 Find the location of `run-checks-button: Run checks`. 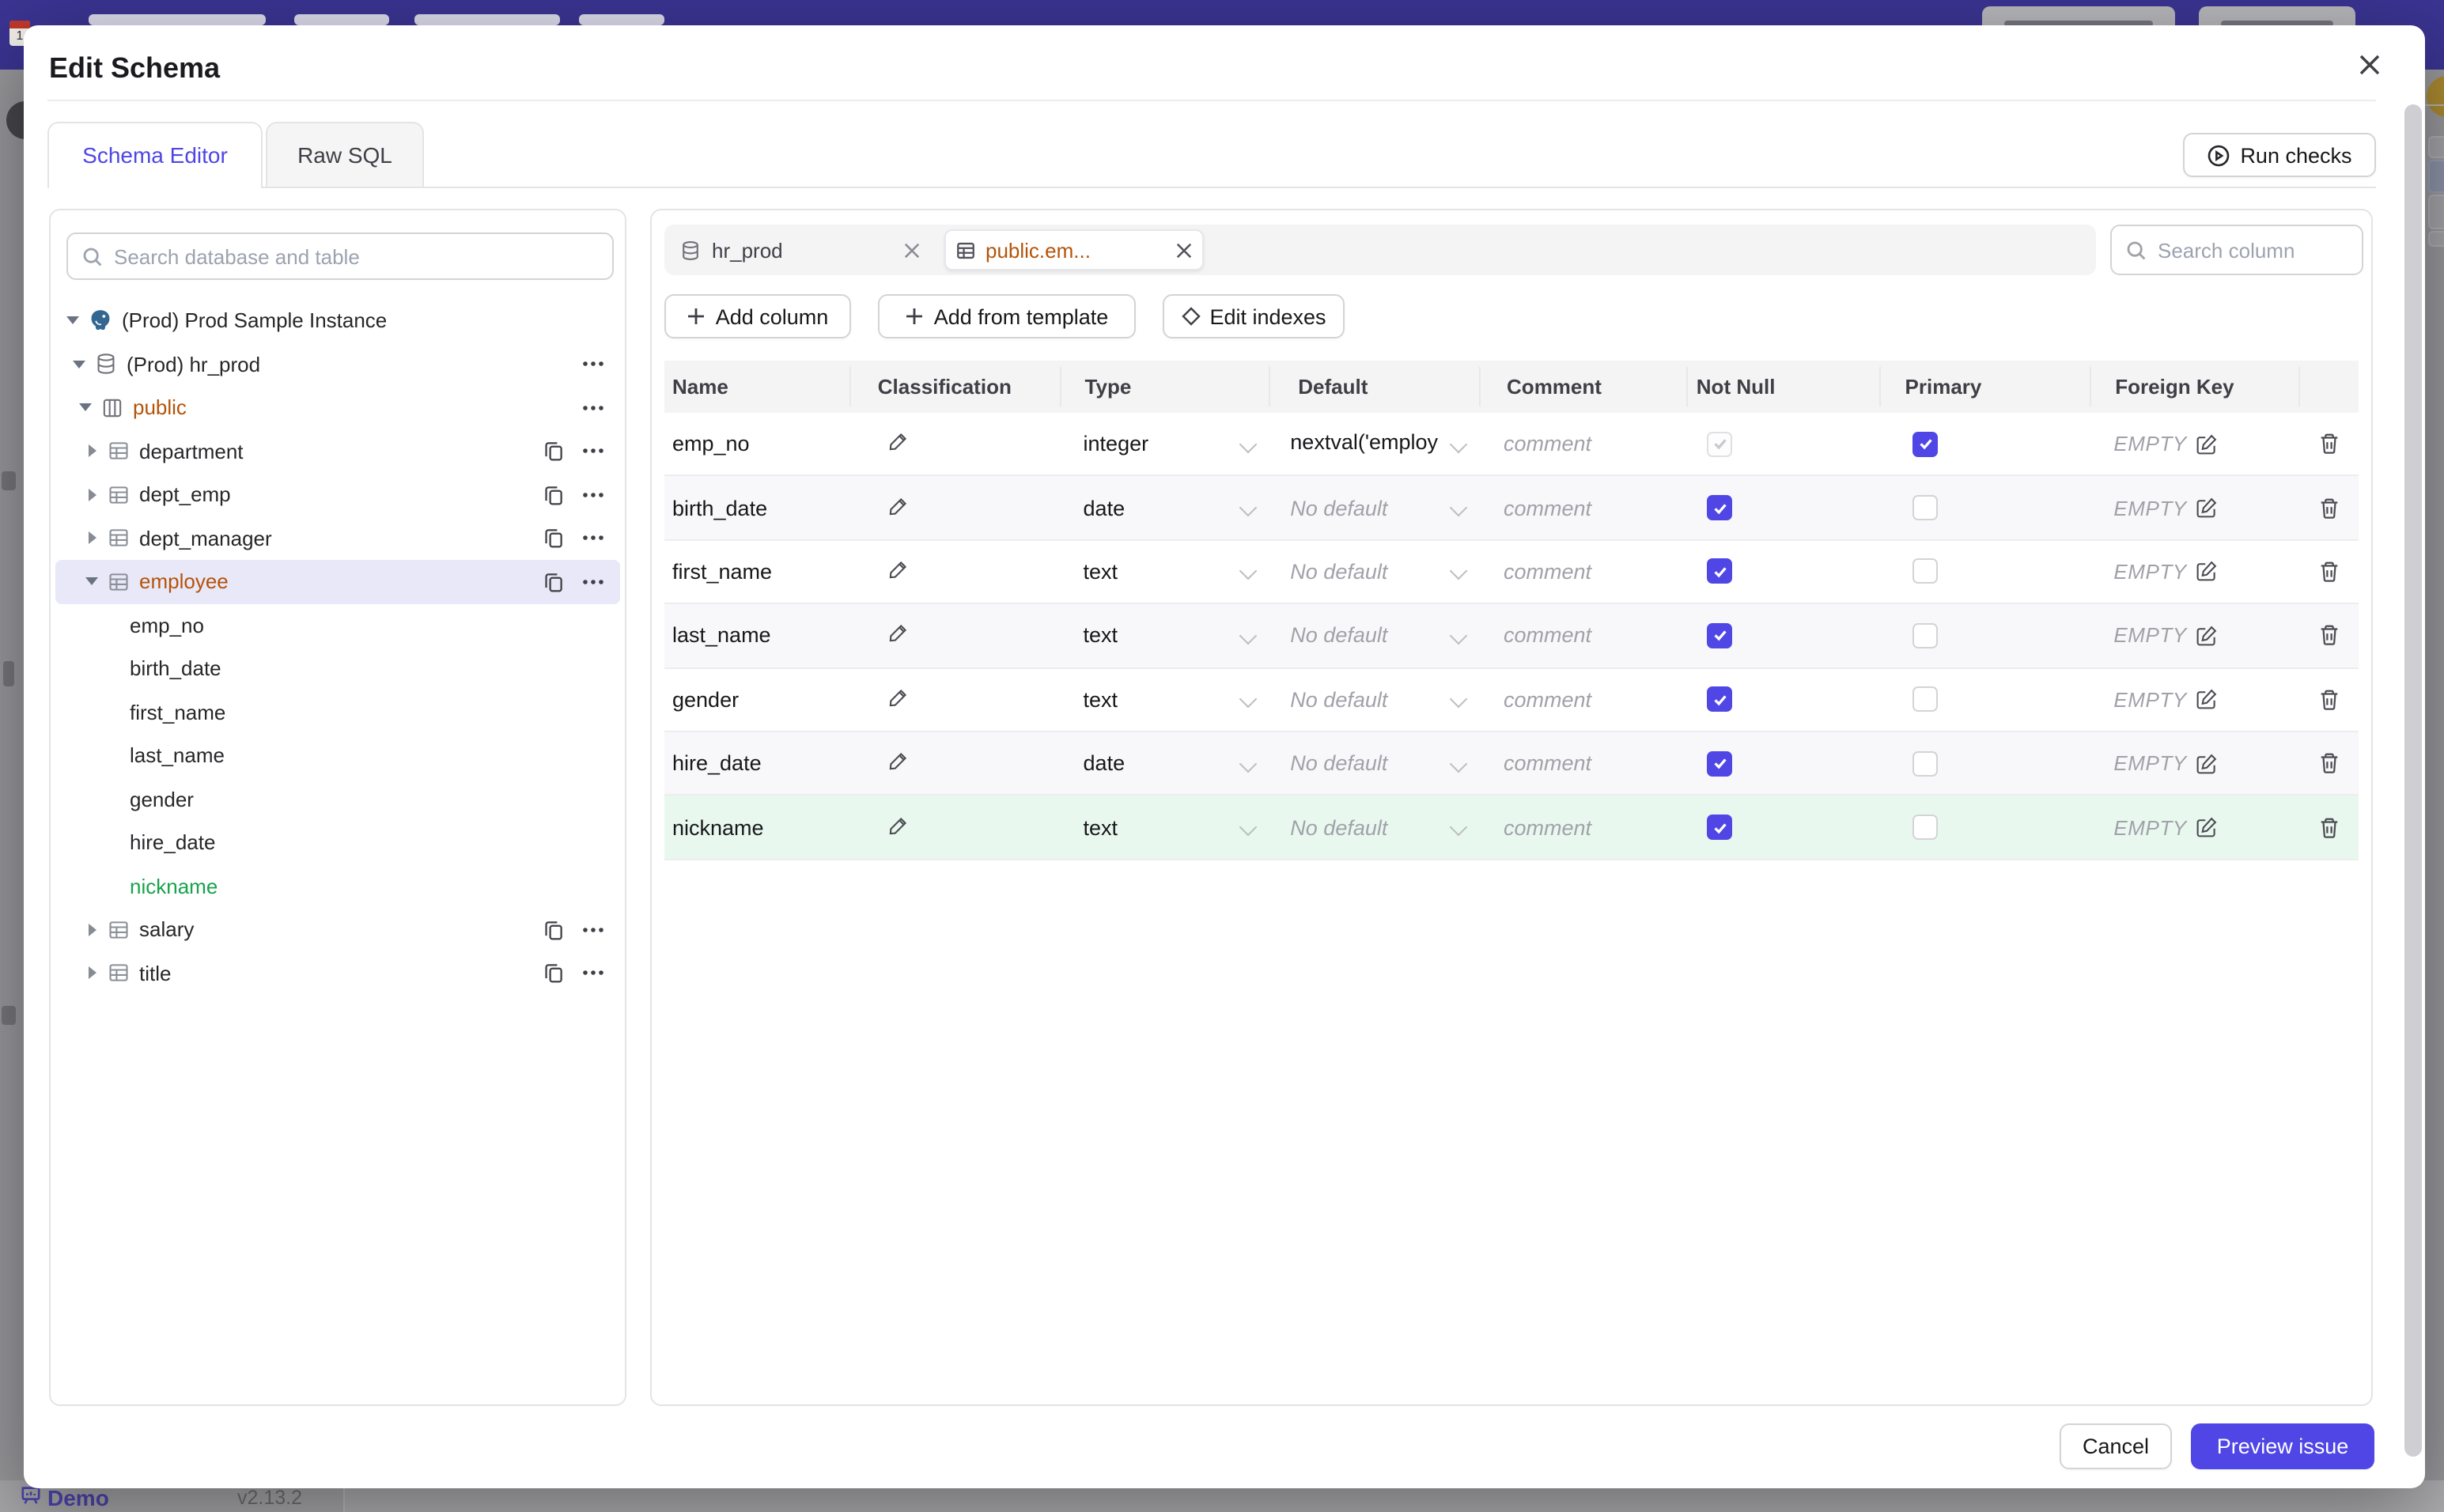

run-checks-button: Run checks is located at coordinates (2279, 155).